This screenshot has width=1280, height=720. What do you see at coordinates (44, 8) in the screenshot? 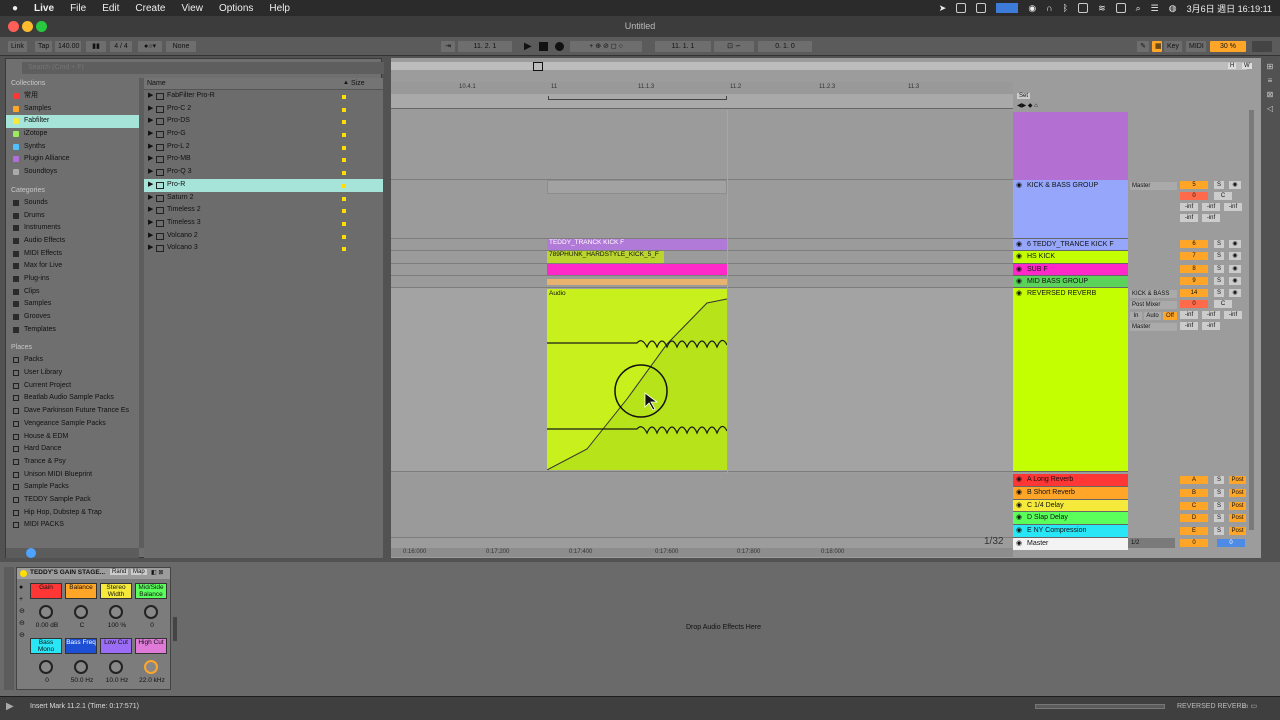
I see `menu-app: Live` at bounding box center [44, 8].